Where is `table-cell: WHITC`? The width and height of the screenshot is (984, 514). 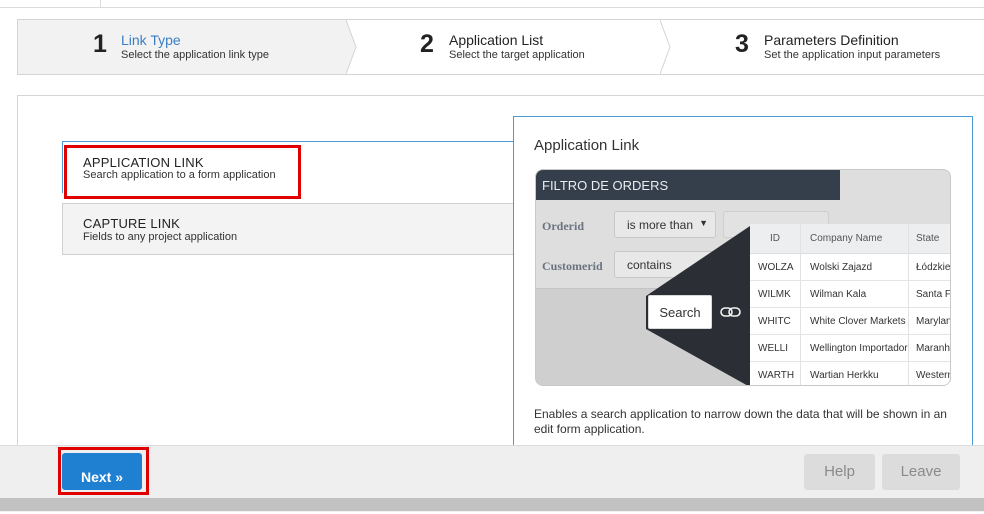
table-cell: WHITC is located at coordinates (775, 321).